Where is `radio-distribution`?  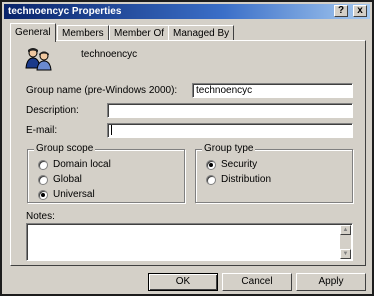
radio-distribution is located at coordinates (211, 180).